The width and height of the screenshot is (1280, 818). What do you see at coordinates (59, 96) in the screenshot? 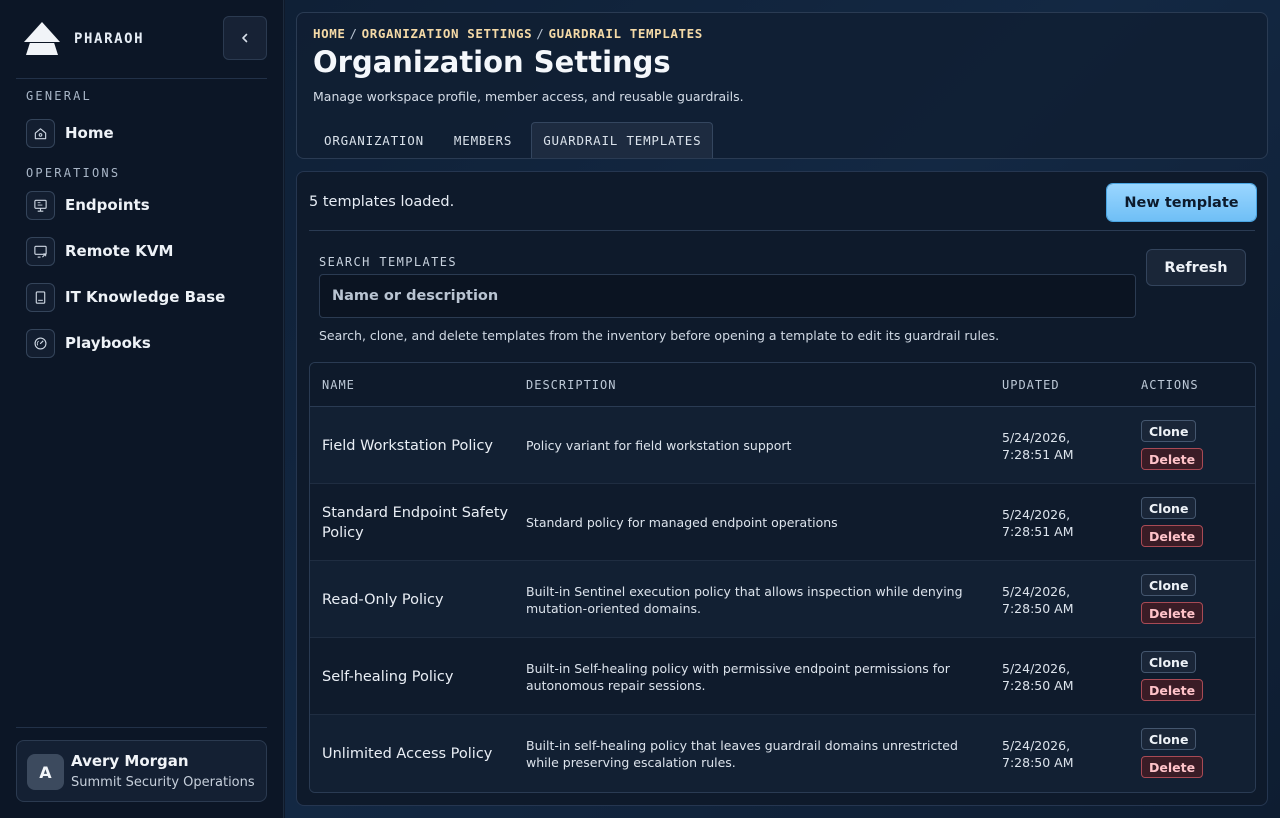
I see `section-general: GENERAL` at bounding box center [59, 96].